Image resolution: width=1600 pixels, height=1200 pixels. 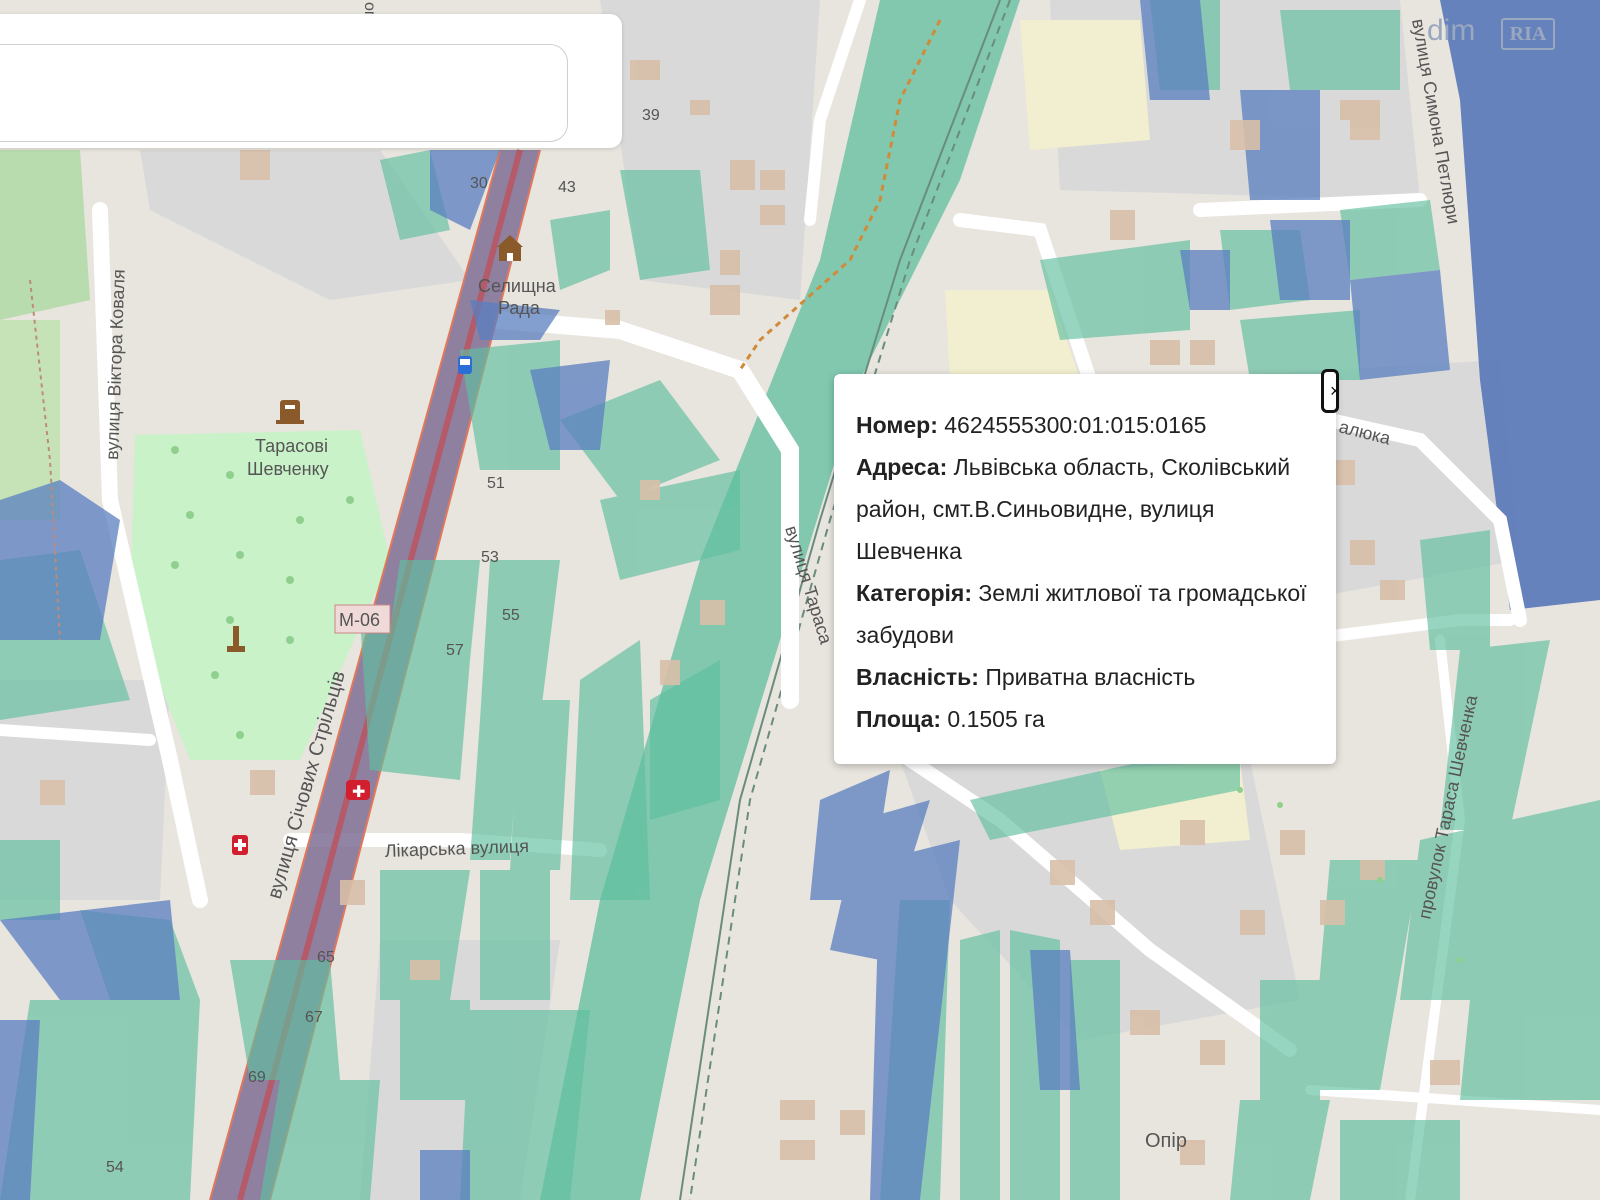 What do you see at coordinates (1485, 34) in the screenshot?
I see `dim-ria-logo: dim RIA` at bounding box center [1485, 34].